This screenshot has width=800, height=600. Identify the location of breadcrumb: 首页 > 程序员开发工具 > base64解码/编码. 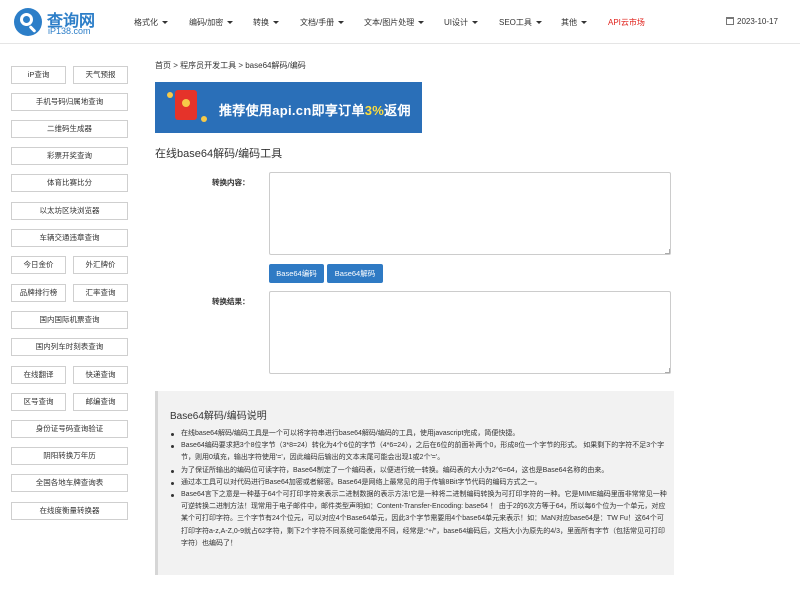
(230, 65).